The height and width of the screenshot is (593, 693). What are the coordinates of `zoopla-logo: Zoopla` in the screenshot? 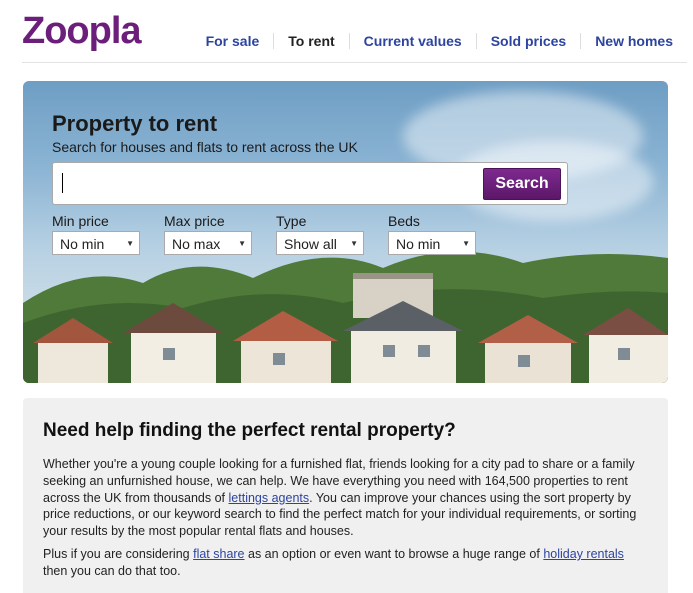 It's located at (82, 31).